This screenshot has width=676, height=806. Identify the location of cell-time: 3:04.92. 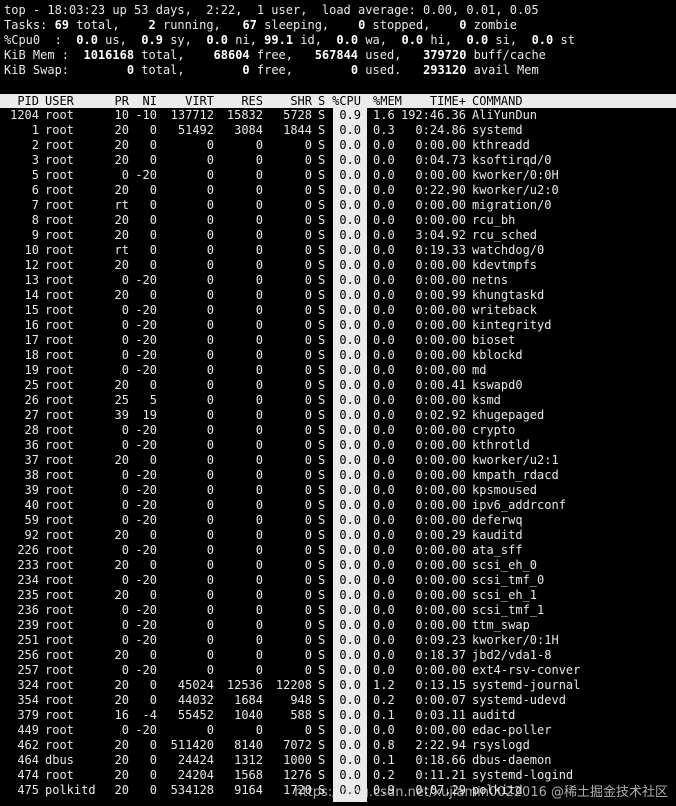
(440, 235).